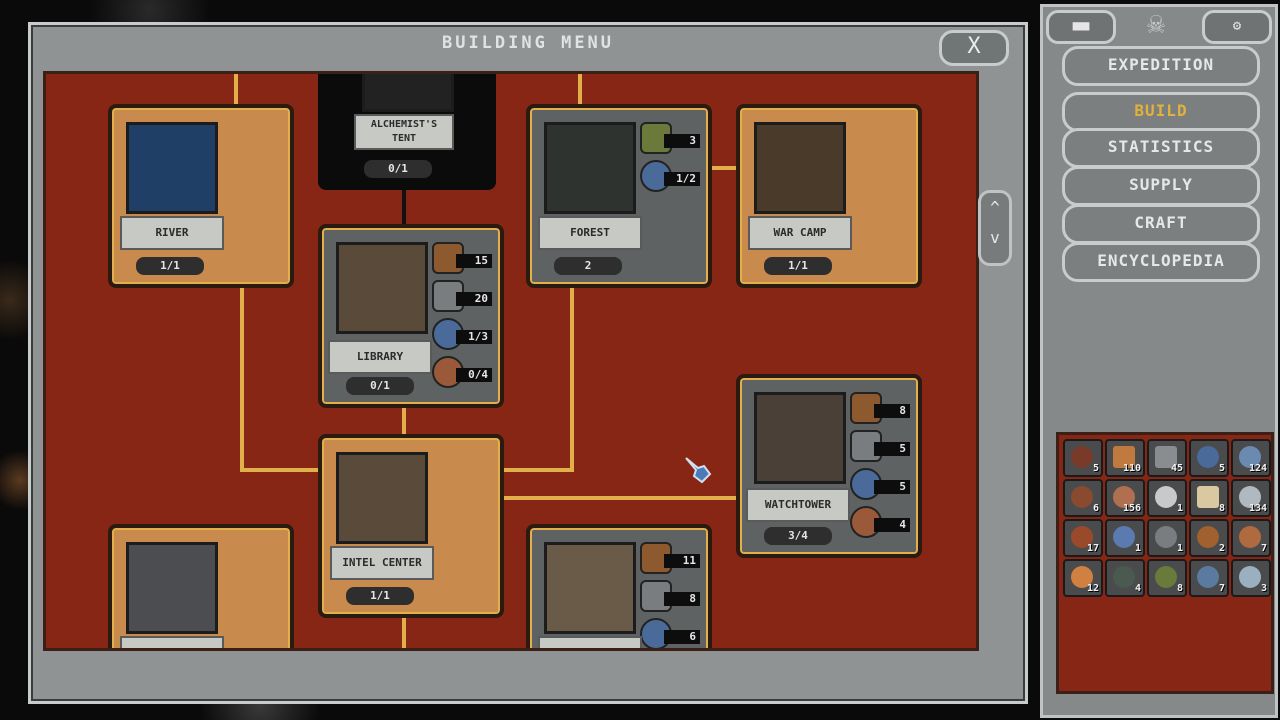  I want to click on settings-gear-icon: ⚙, so click(1237, 27).